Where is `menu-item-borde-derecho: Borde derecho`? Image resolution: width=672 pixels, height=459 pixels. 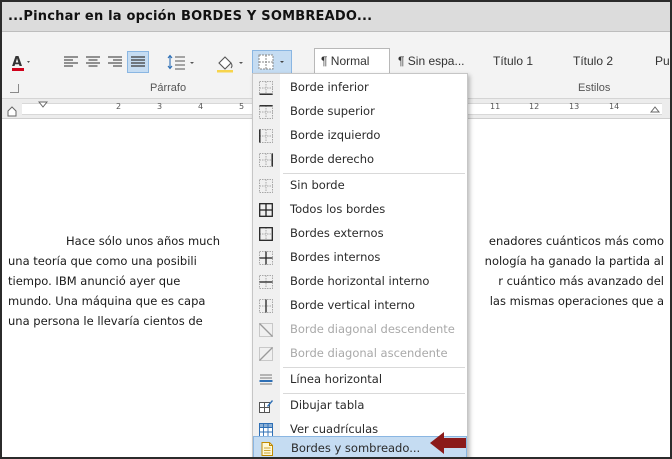
menu-item-borde-derecho: Borde derecho is located at coordinates (360, 160).